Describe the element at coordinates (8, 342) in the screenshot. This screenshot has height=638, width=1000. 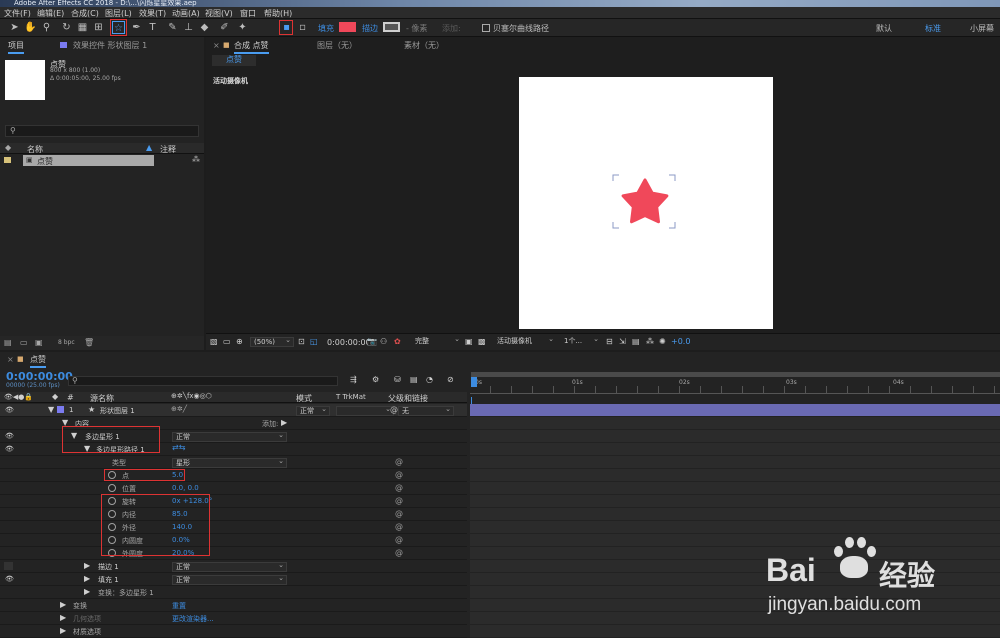
I see `interpret-footage-icon: ▤` at that location.